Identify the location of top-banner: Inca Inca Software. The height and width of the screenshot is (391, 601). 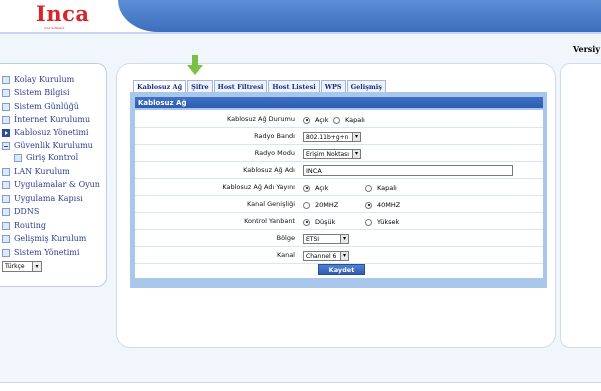
(300, 16).